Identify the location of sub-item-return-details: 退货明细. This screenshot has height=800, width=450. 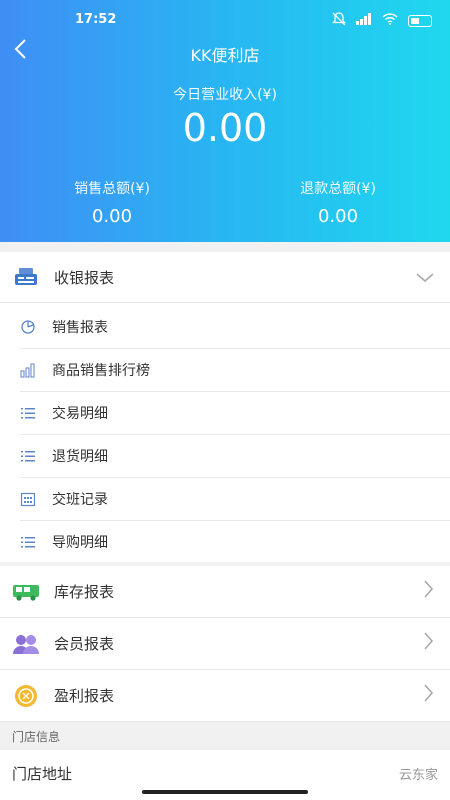
(235, 456).